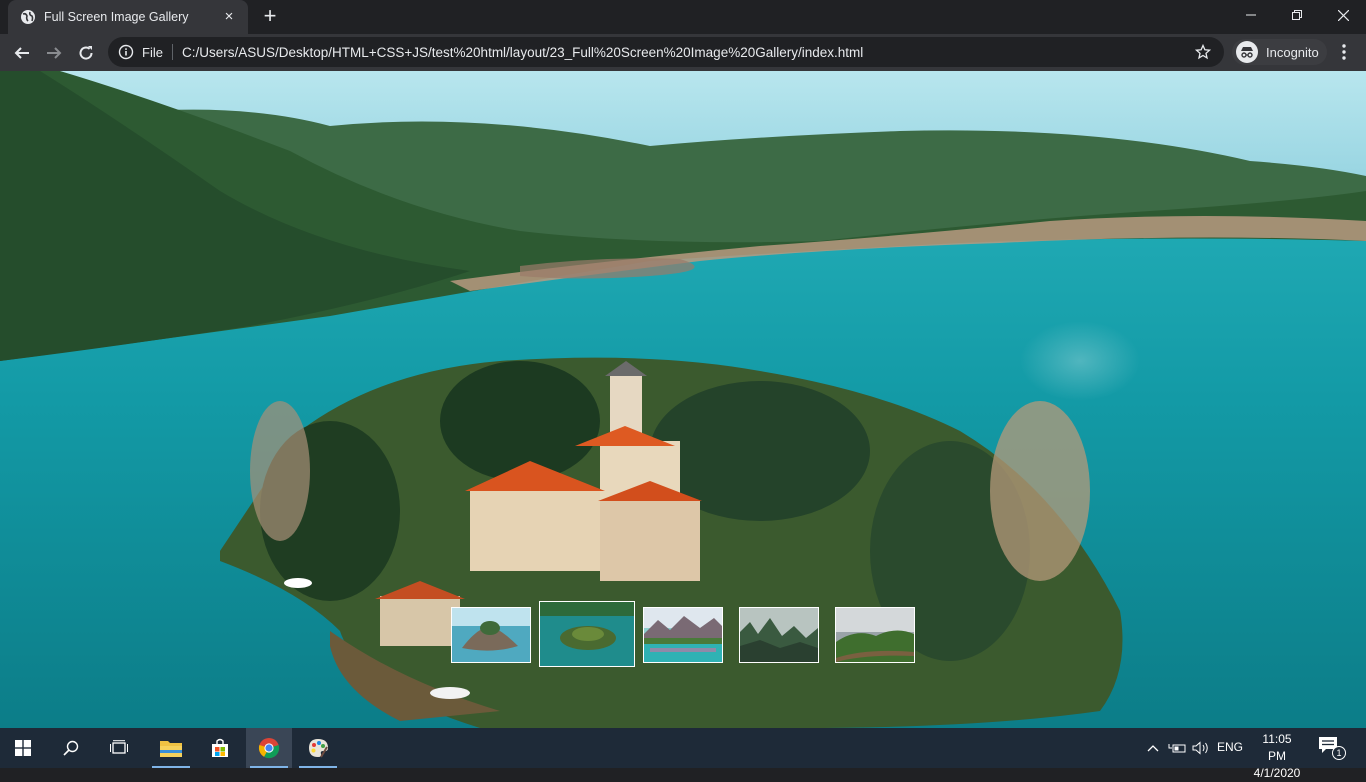 Image resolution: width=1366 pixels, height=782 pixels. I want to click on incognito-label: Incognito, so click(1292, 52).